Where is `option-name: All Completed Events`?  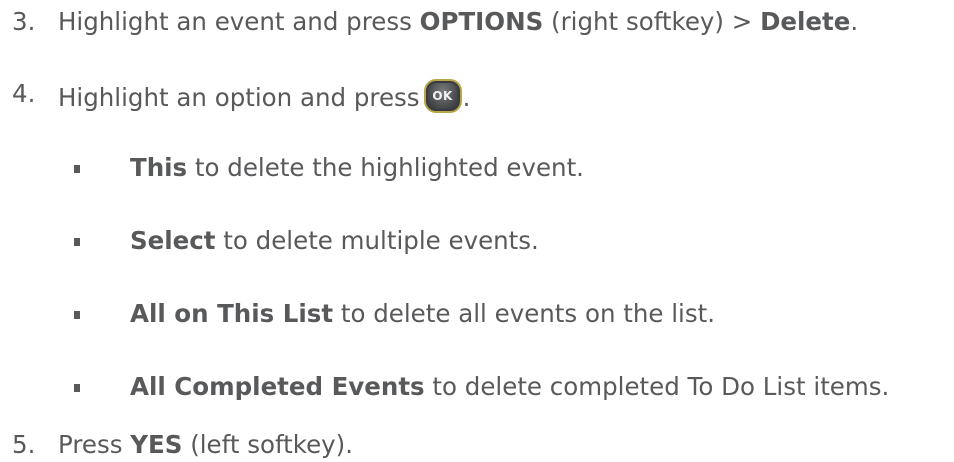 option-name: All Completed Events is located at coordinates (277, 386).